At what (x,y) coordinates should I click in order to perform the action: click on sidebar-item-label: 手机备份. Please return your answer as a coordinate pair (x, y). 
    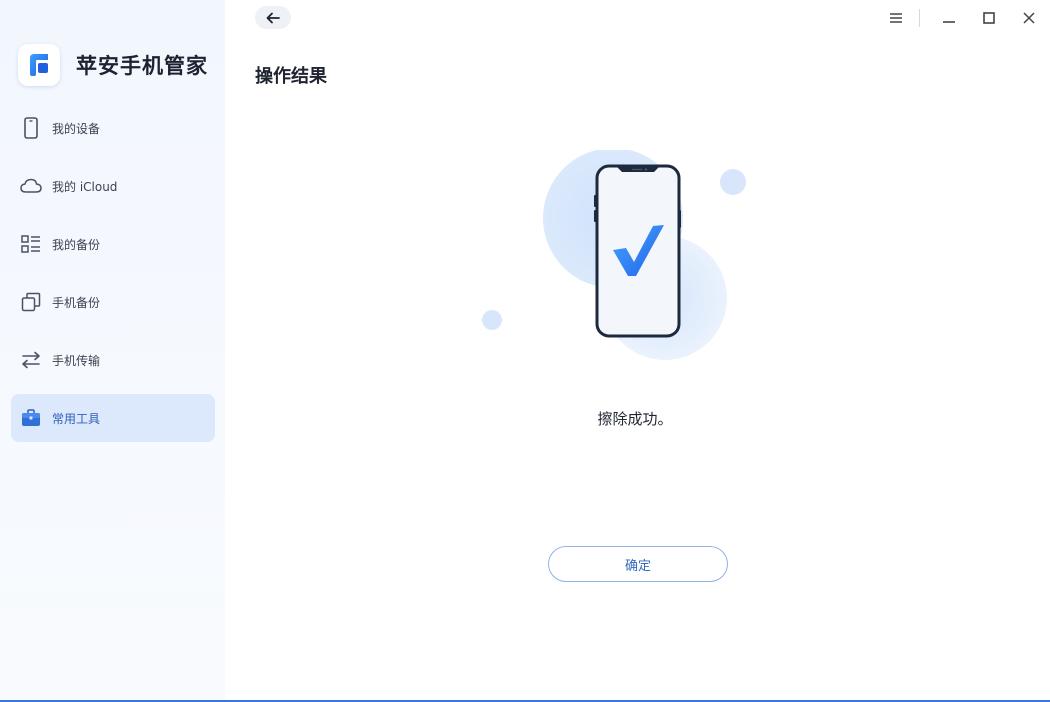
    Looking at the image, I should click on (76, 302).